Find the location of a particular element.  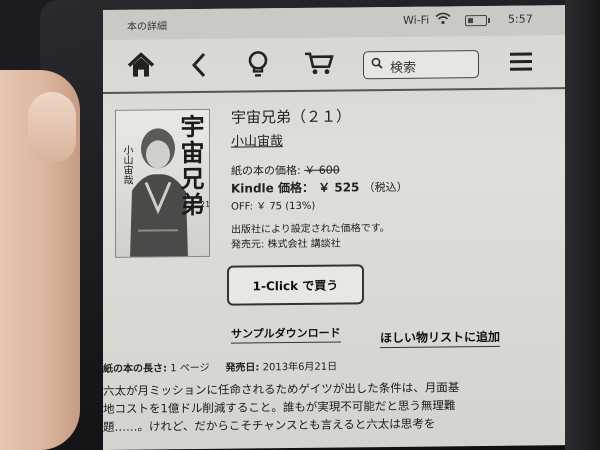

book-title: 宇宙兄弟（２１） is located at coordinates (291, 117).